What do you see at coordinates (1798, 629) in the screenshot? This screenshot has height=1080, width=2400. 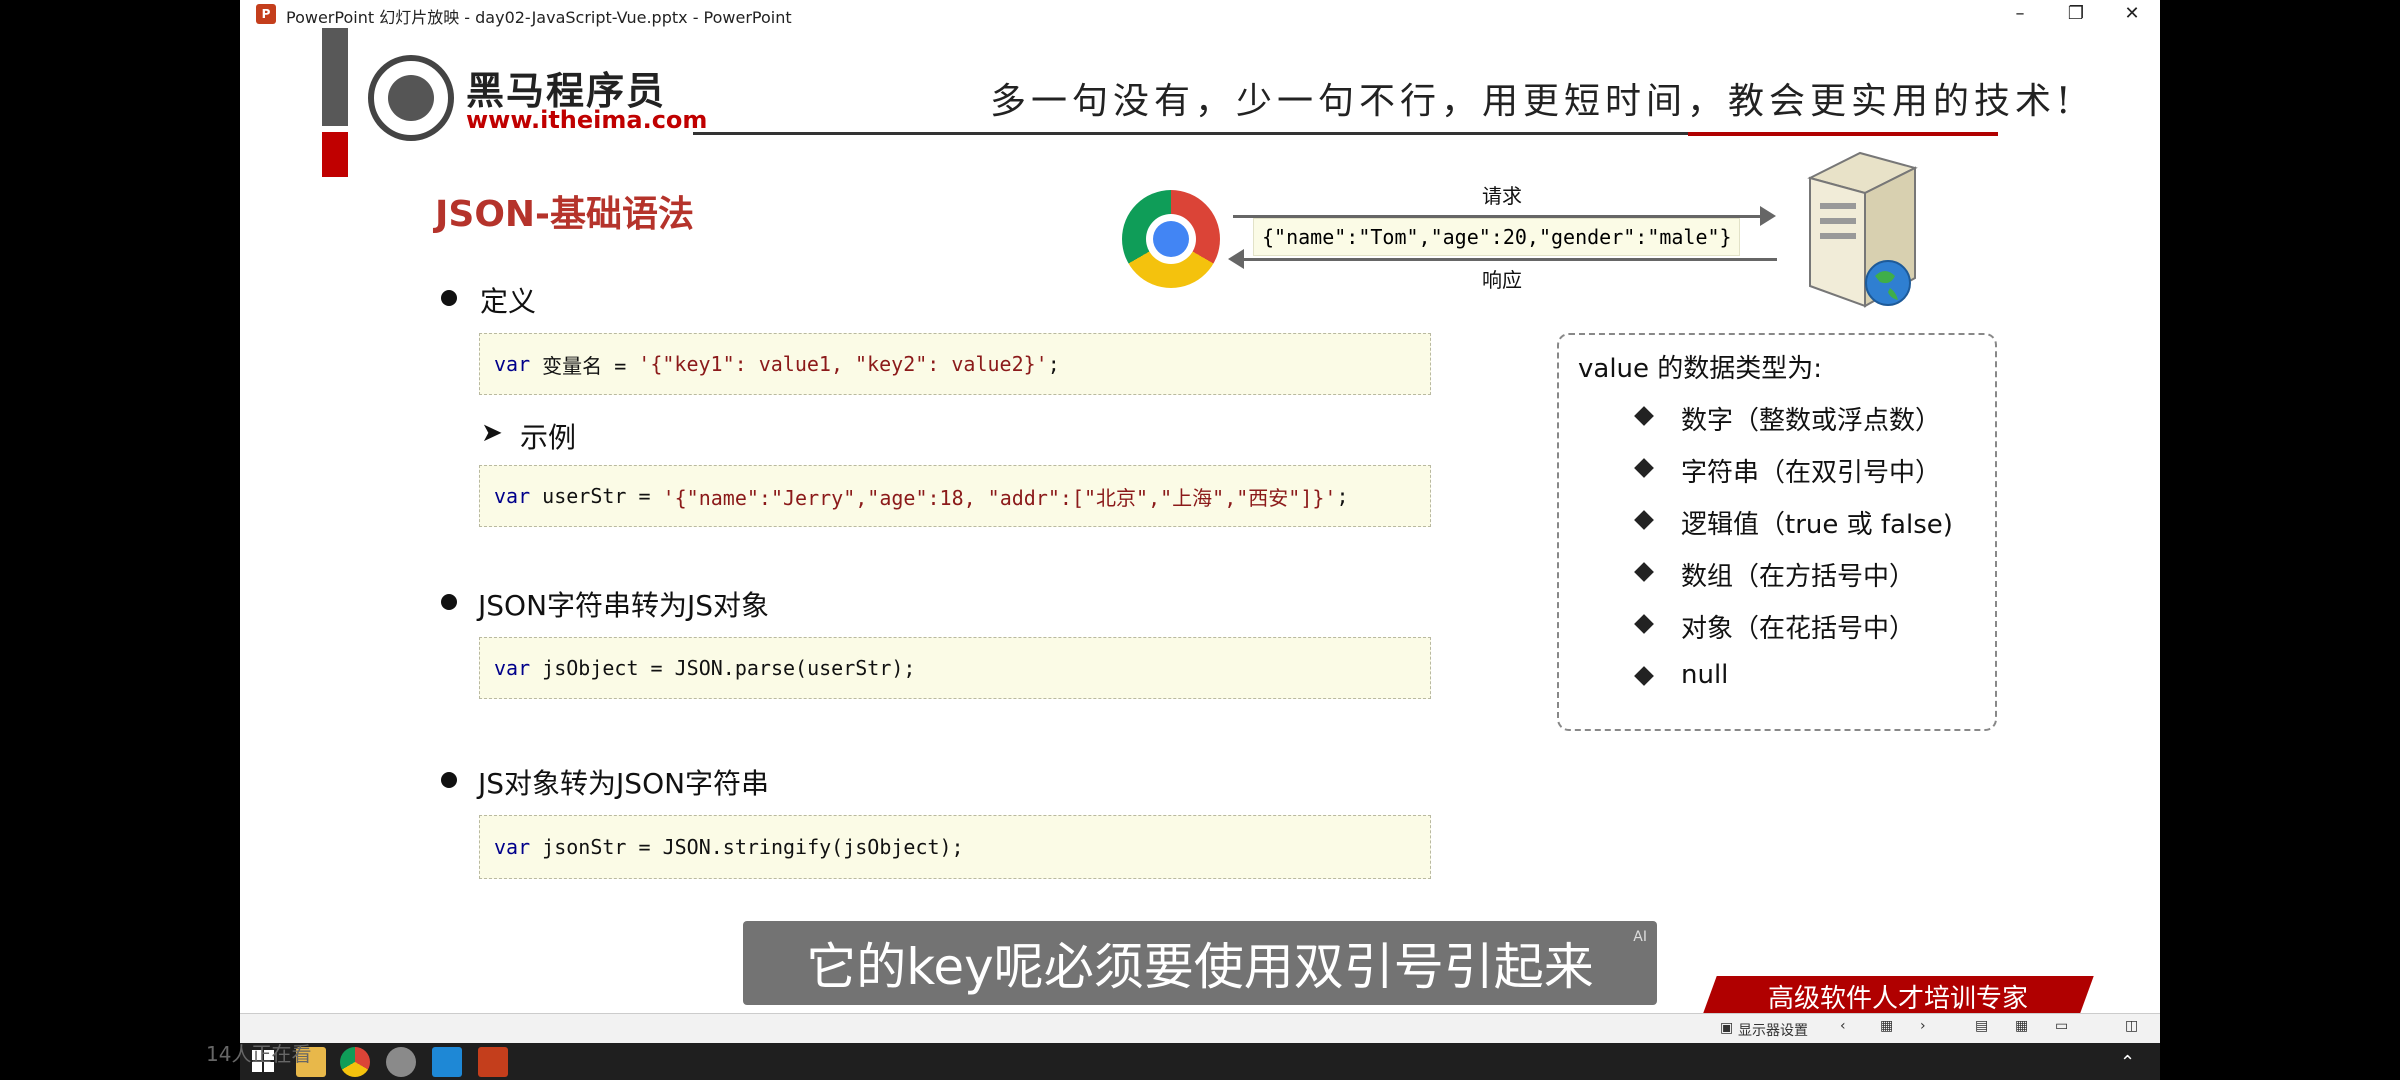 I see `value-type-item: 对象（在花括号中）` at bounding box center [1798, 629].